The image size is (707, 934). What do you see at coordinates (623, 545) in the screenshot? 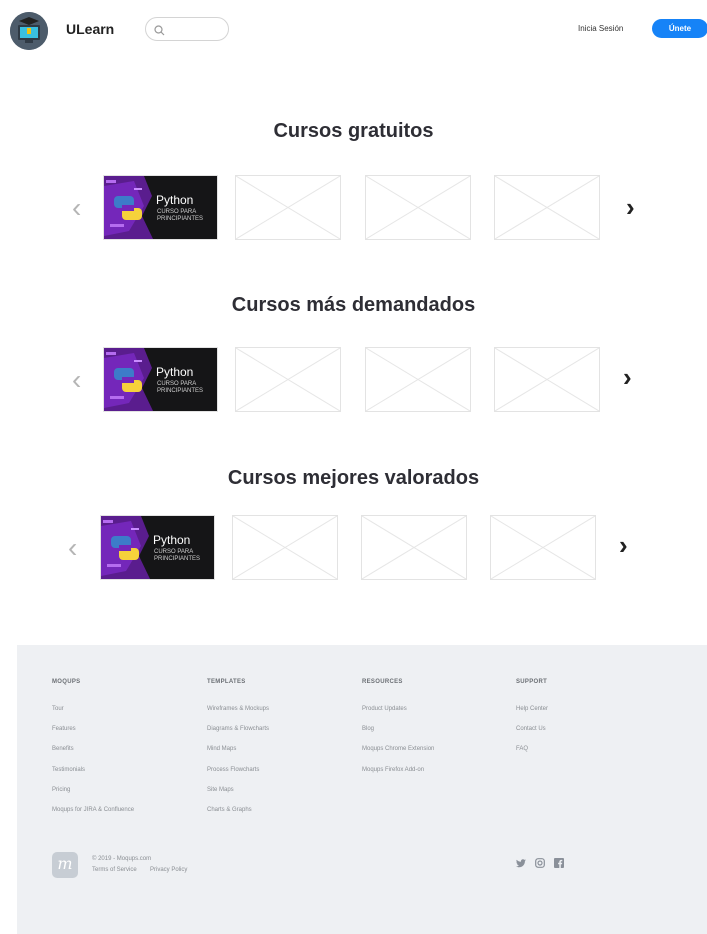
I see `carousel-next-top-rated: ›` at bounding box center [623, 545].